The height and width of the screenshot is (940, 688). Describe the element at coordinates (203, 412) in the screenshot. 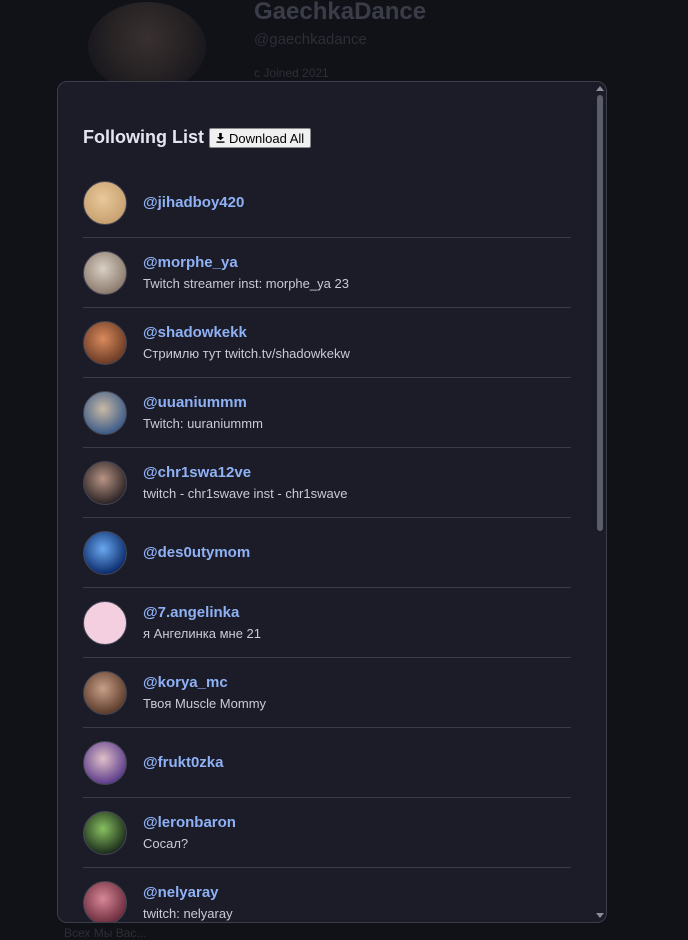

I see `user-info: @uuaniummm Twitch: uuraniummm` at that location.